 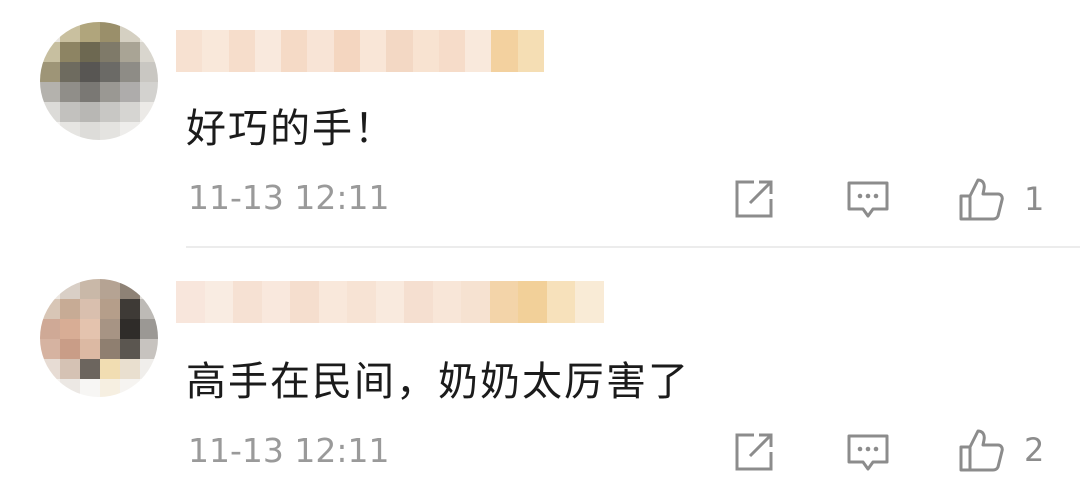 I want to click on like-count: 1, so click(x=1034, y=199).